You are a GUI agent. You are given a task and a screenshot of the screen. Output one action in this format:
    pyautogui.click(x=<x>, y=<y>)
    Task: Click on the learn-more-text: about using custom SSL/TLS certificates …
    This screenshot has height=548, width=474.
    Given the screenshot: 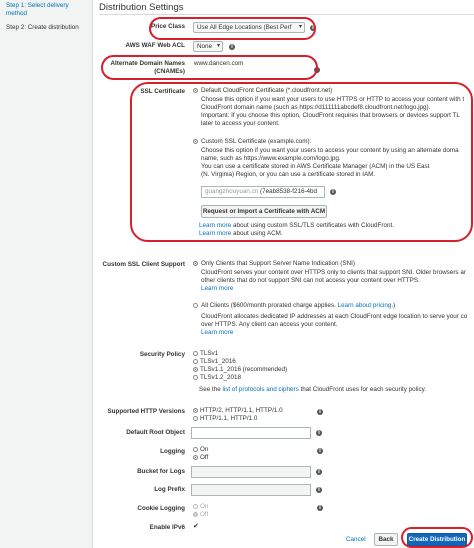 What is the action you would take?
    pyautogui.click(x=313, y=225)
    